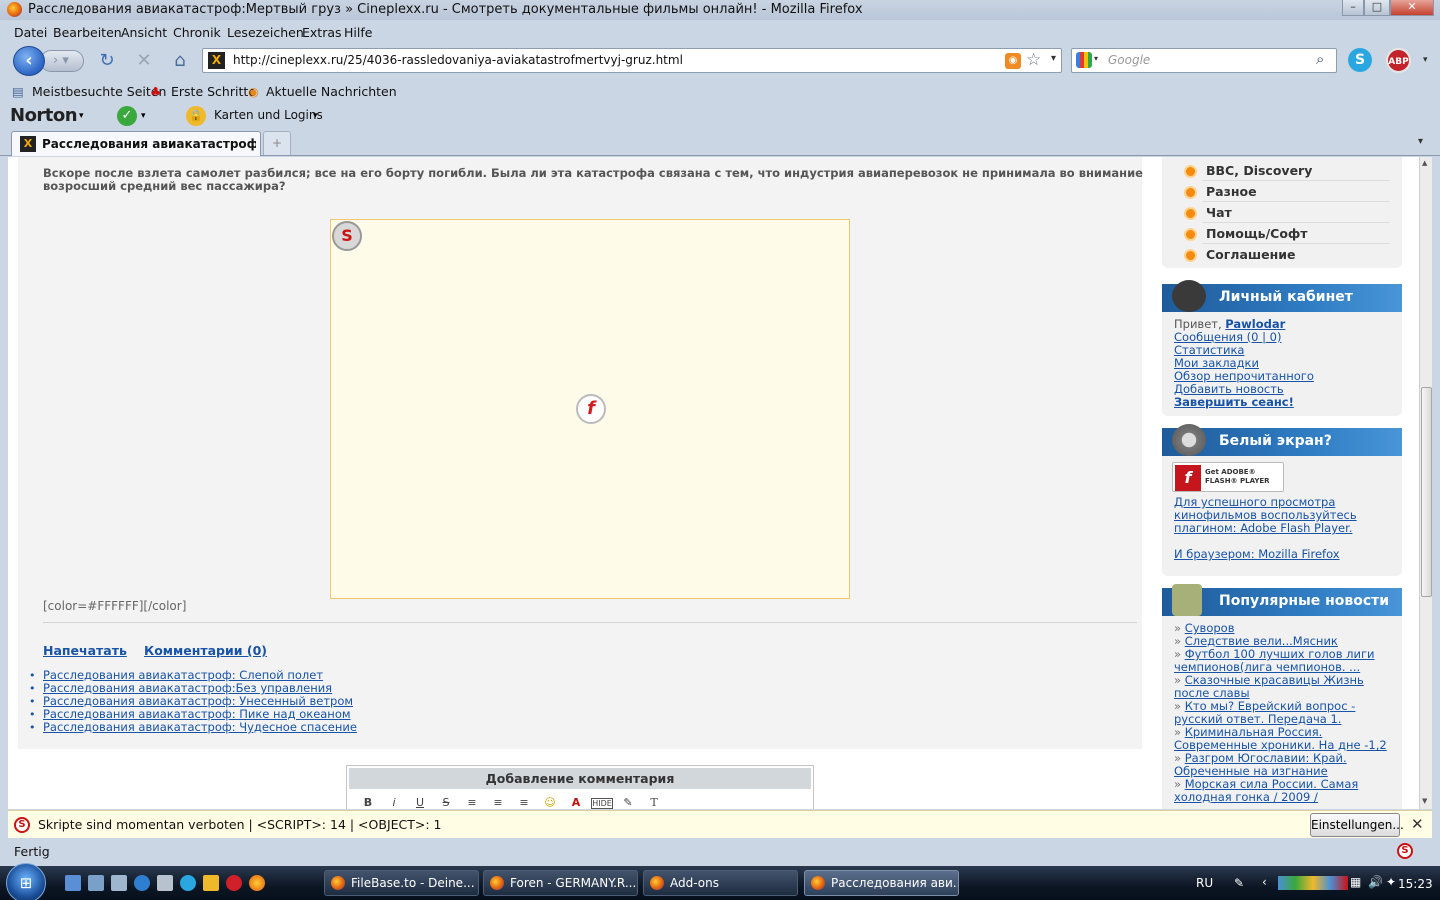 This screenshot has width=1440, height=900. I want to click on search-input: Google, so click(1129, 60).